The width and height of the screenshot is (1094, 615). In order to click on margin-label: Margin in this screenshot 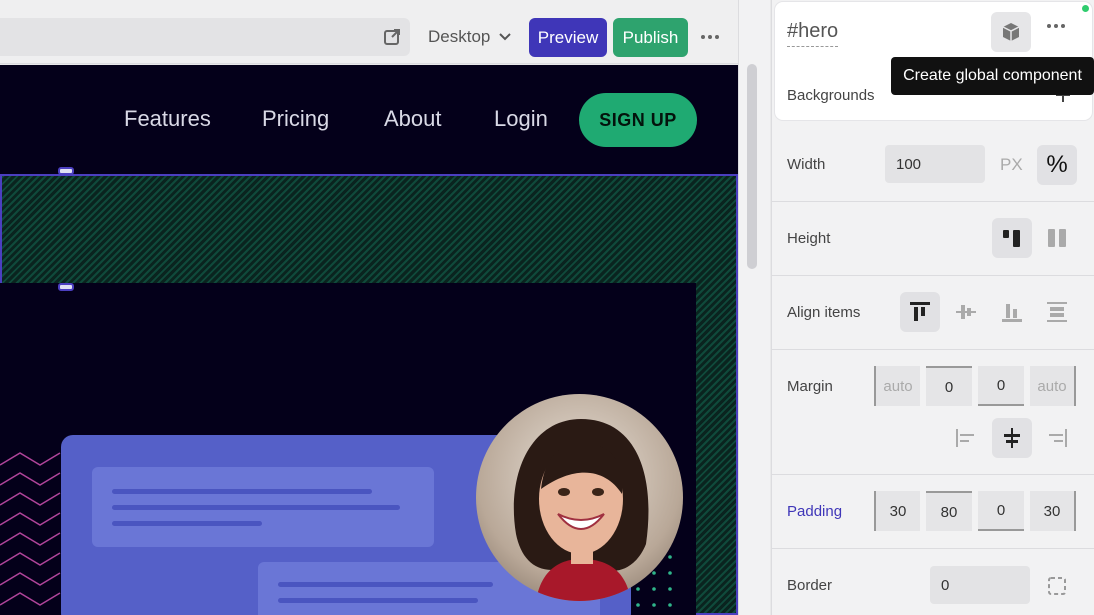, I will do `click(810, 386)`.